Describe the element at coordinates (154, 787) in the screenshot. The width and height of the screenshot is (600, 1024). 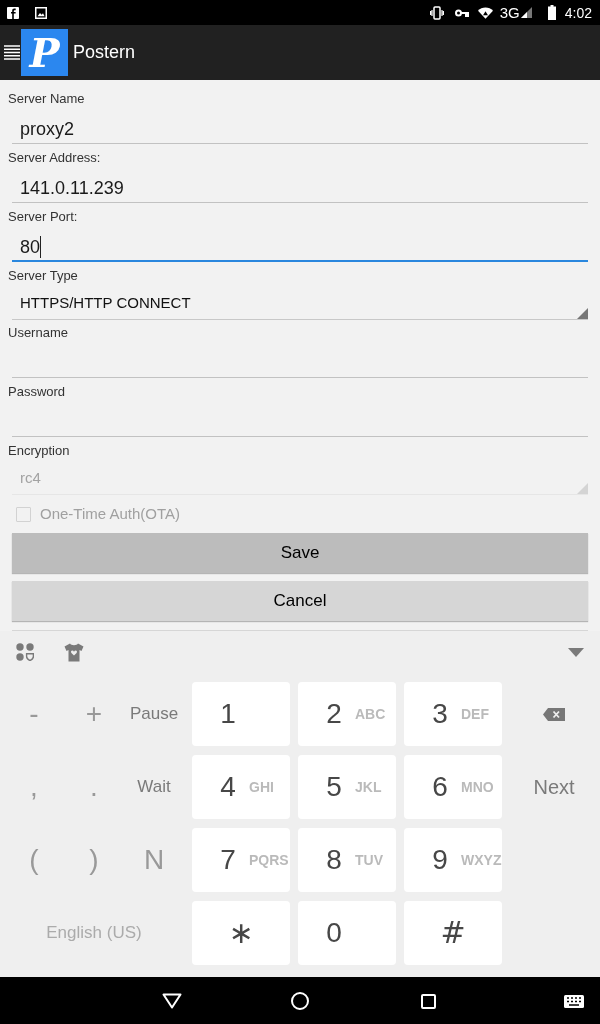
I see `keyboard-key: Wait` at that location.